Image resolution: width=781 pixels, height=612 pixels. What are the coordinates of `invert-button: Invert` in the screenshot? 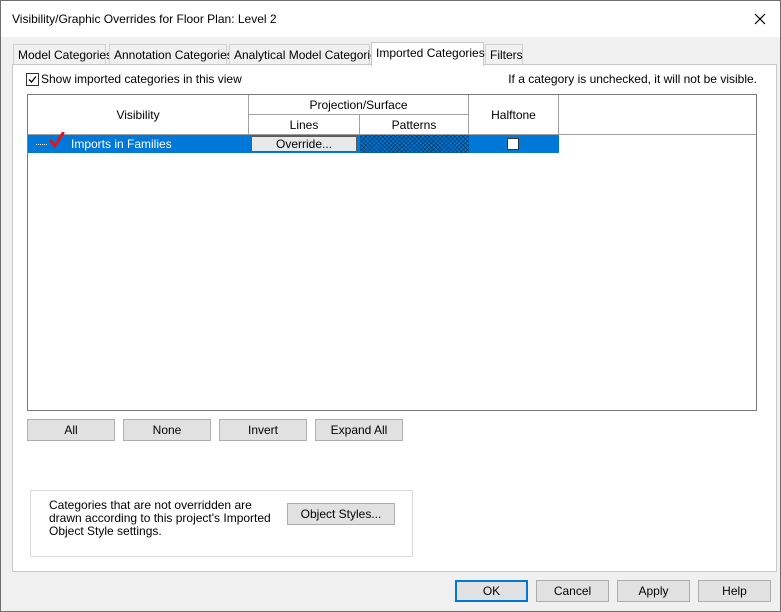 It's located at (263, 430).